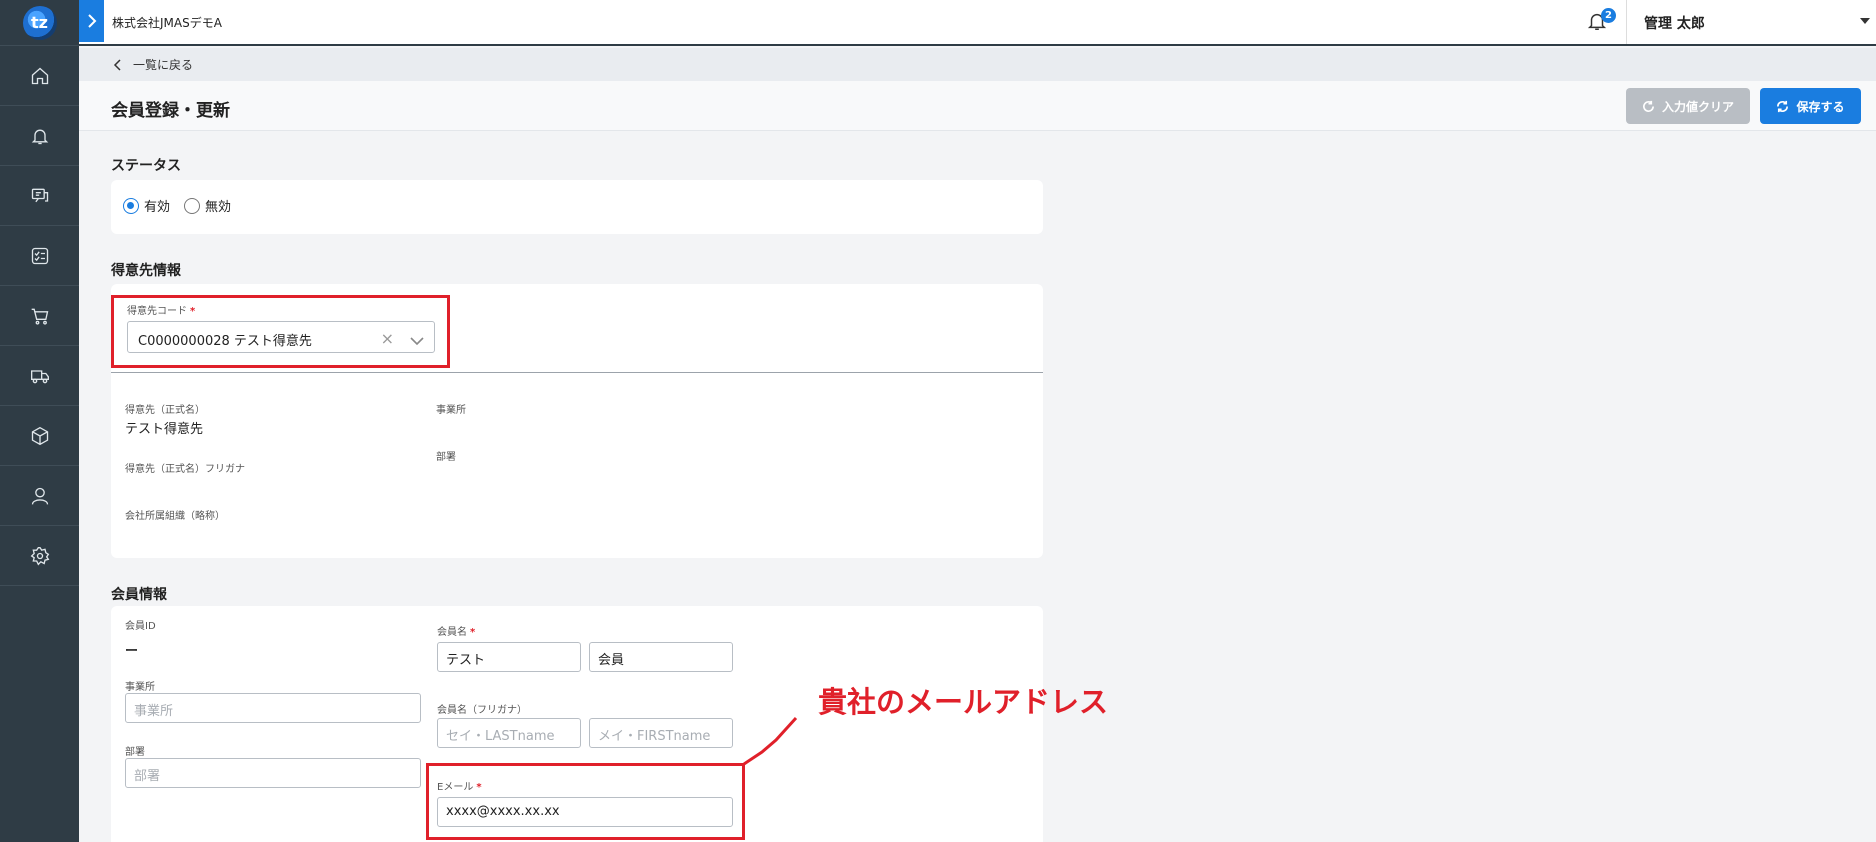  Describe the element at coordinates (185, 469) in the screenshot. I see `customer-formal-kana-label: 得意先（正式名）フリガナ` at that location.